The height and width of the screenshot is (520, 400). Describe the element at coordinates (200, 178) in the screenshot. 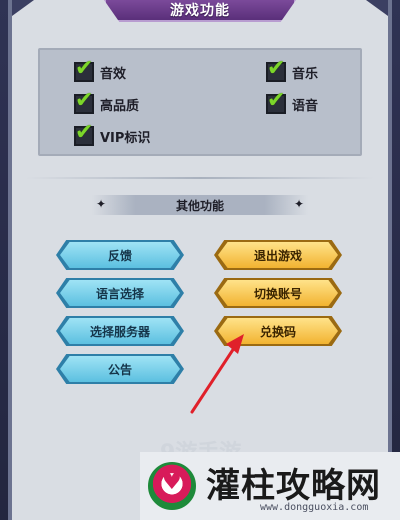

I see `section-divider` at that location.